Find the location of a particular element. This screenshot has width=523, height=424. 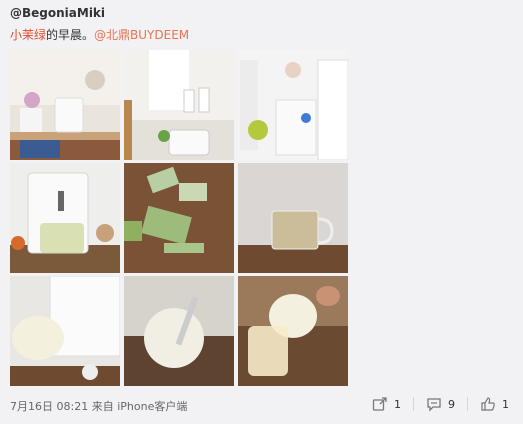

share-icon is located at coordinates (380, 404).